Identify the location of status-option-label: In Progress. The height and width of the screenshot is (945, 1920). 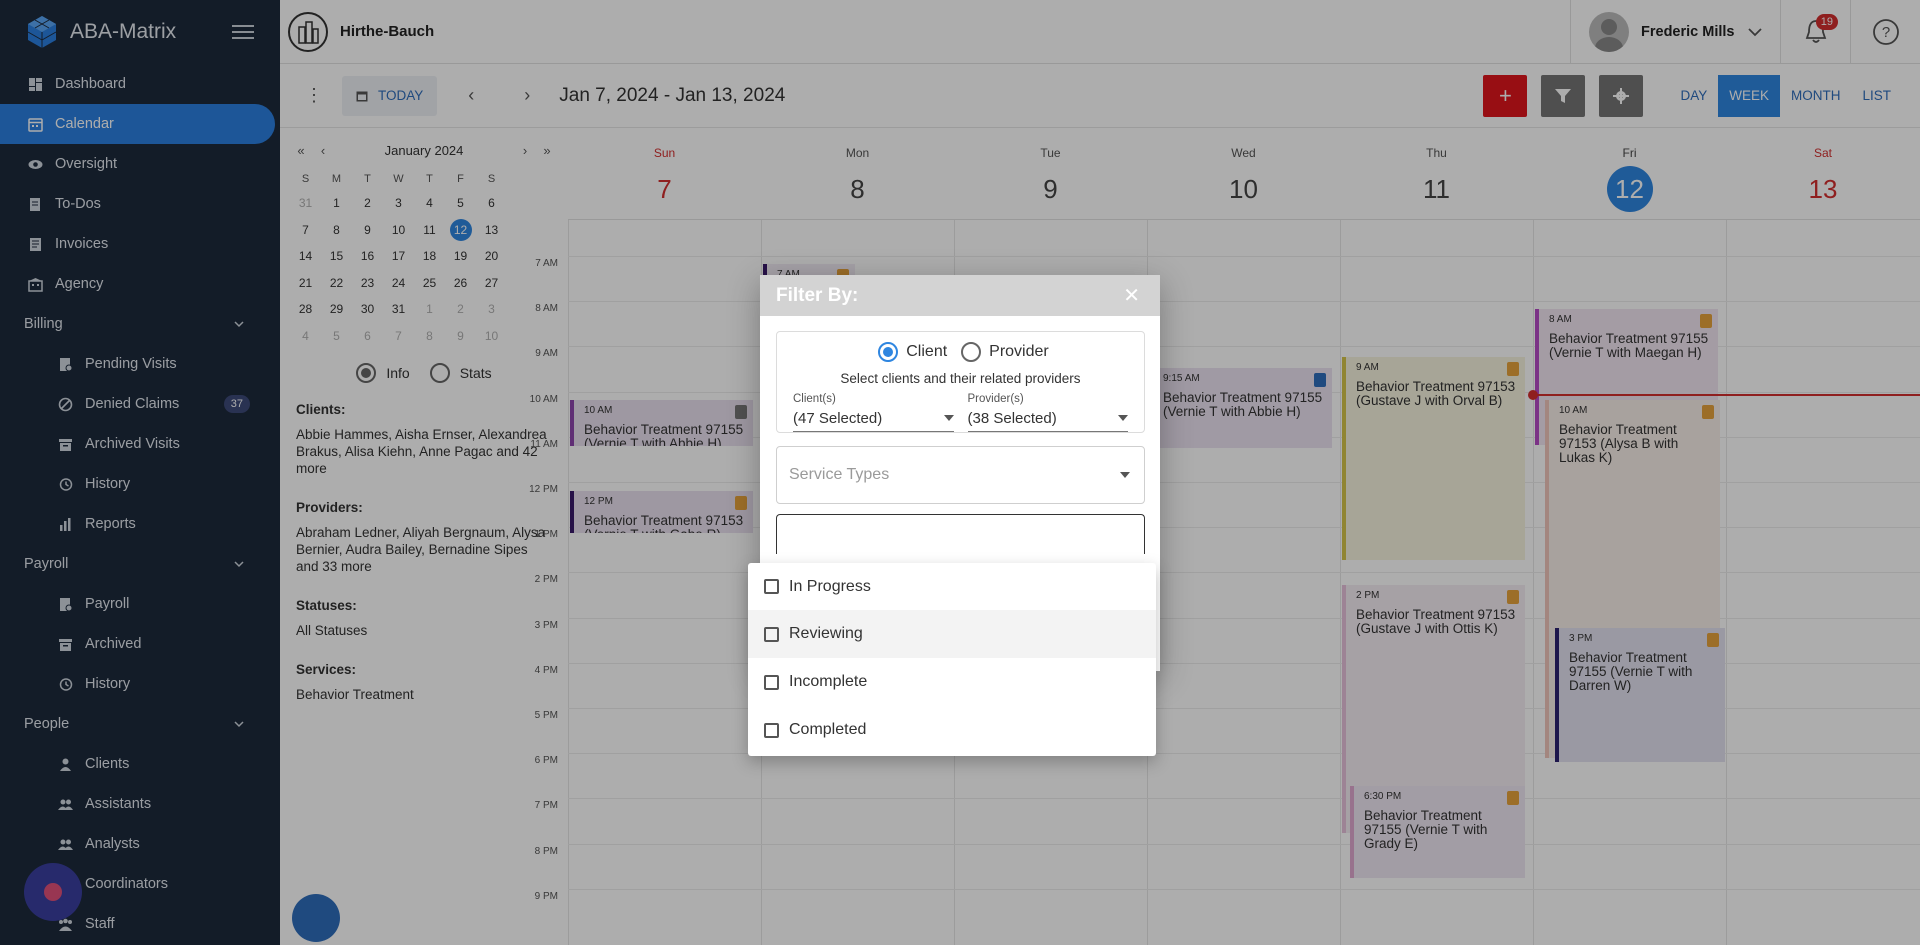
(830, 586).